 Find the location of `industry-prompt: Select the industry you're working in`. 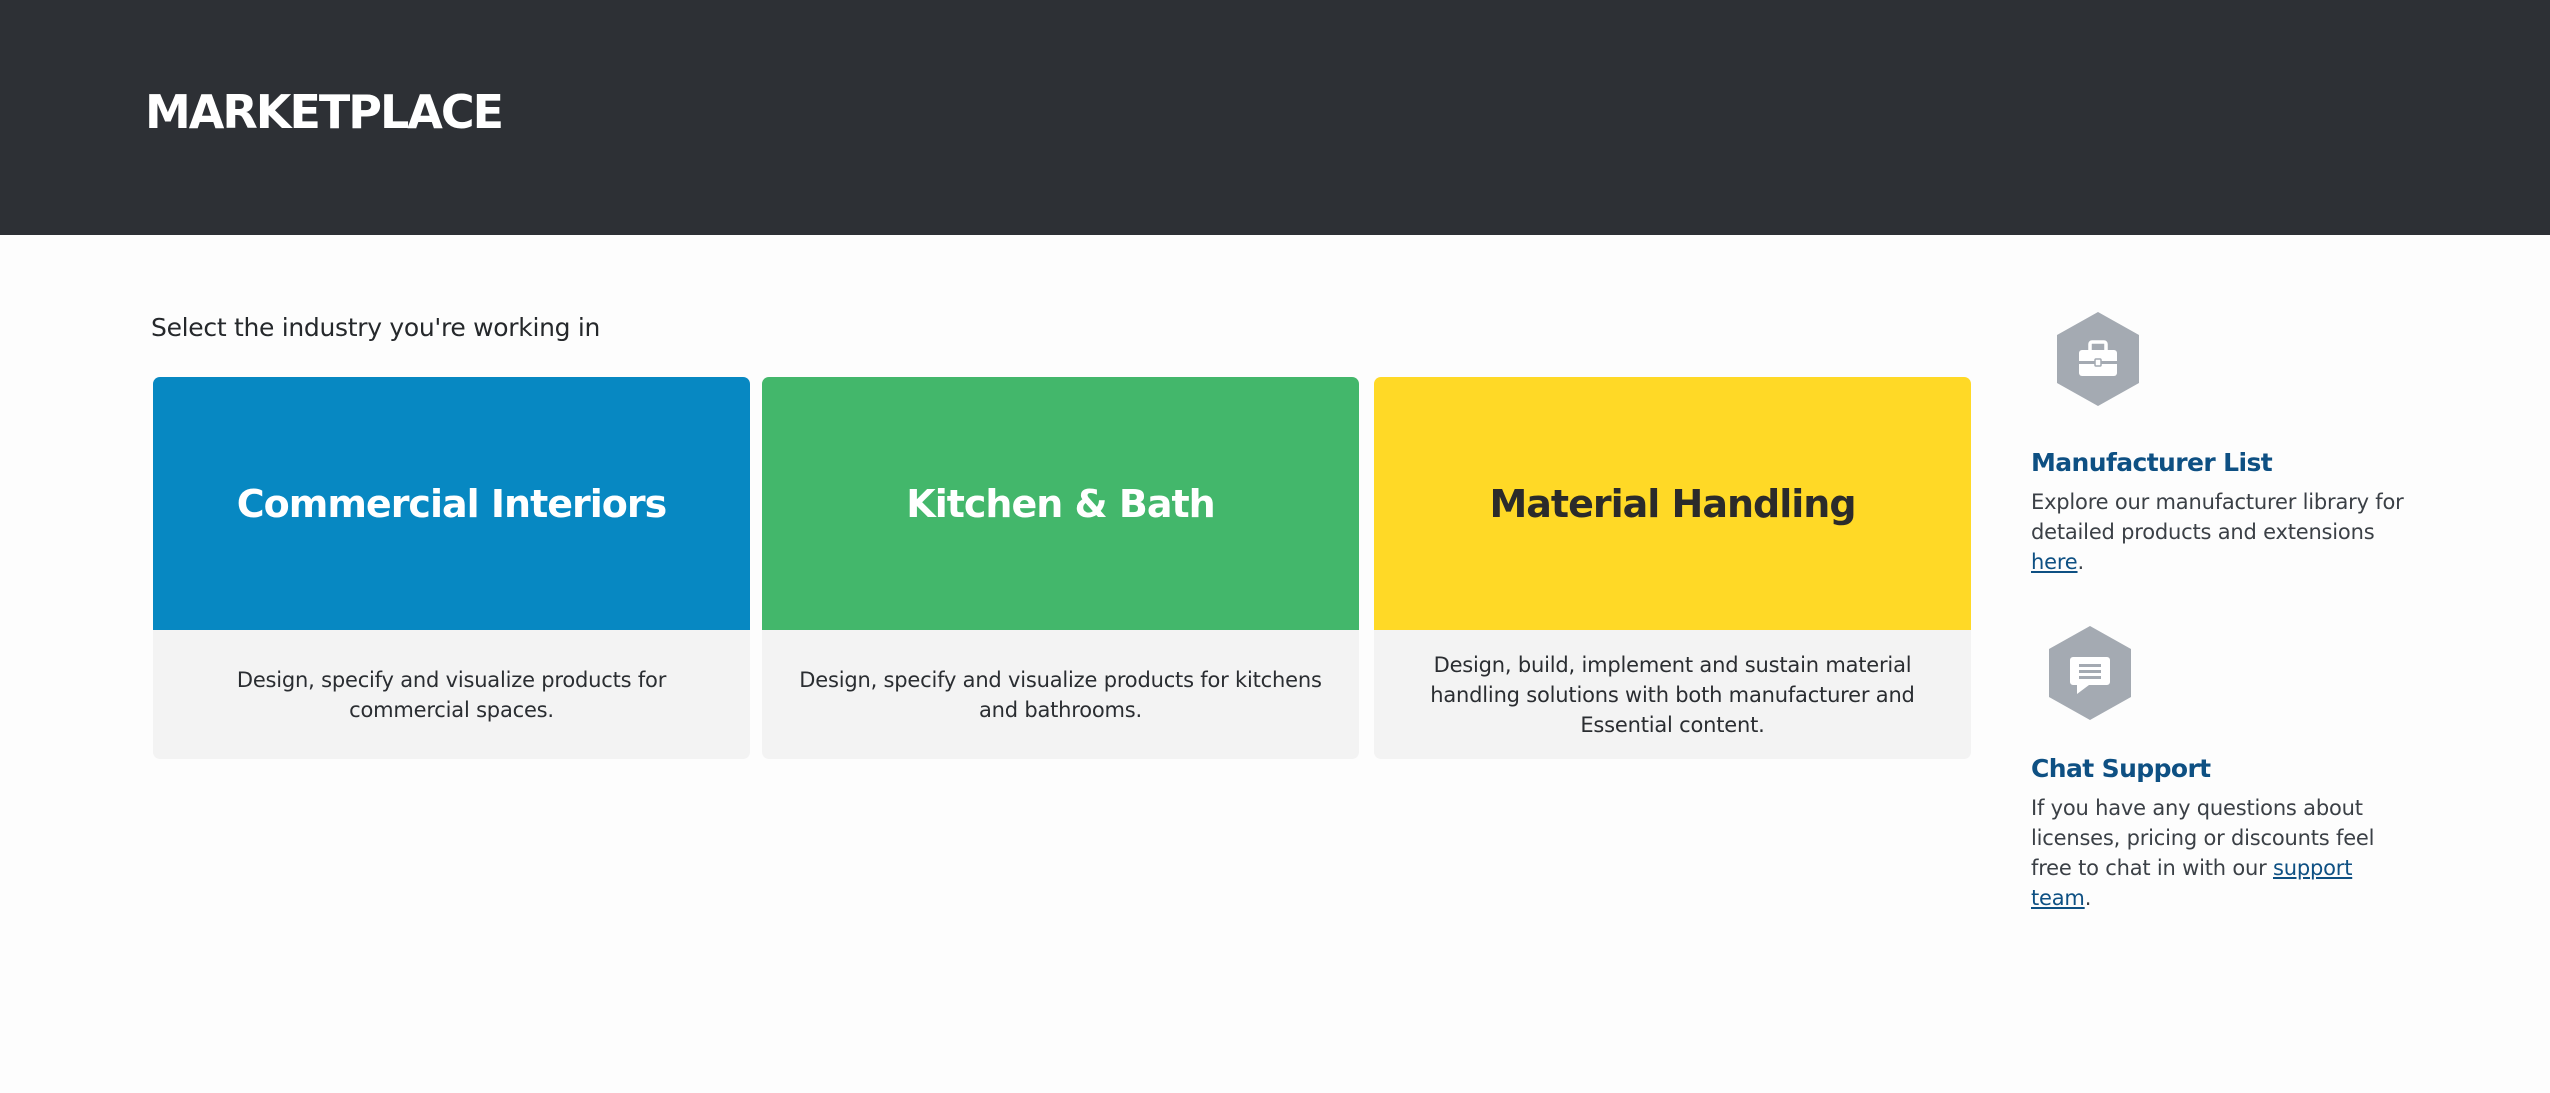

industry-prompt: Select the industry you're working in is located at coordinates (376, 327).